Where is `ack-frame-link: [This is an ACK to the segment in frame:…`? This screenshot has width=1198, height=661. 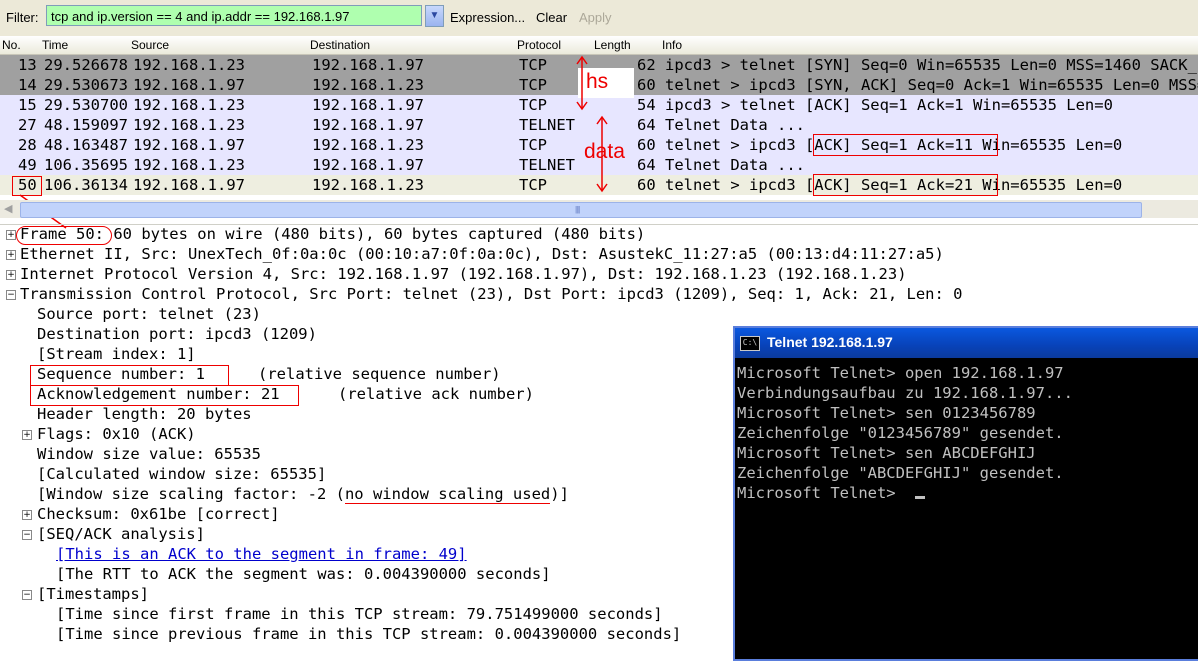
ack-frame-link: [This is an ACK to the segment in frame:… is located at coordinates (261, 554).